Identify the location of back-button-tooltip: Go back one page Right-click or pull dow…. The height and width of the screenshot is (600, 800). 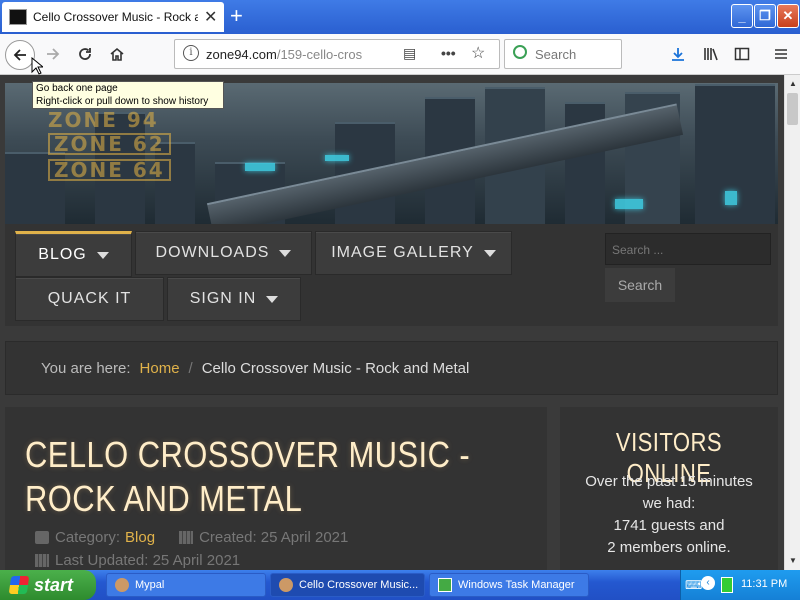
(128, 95).